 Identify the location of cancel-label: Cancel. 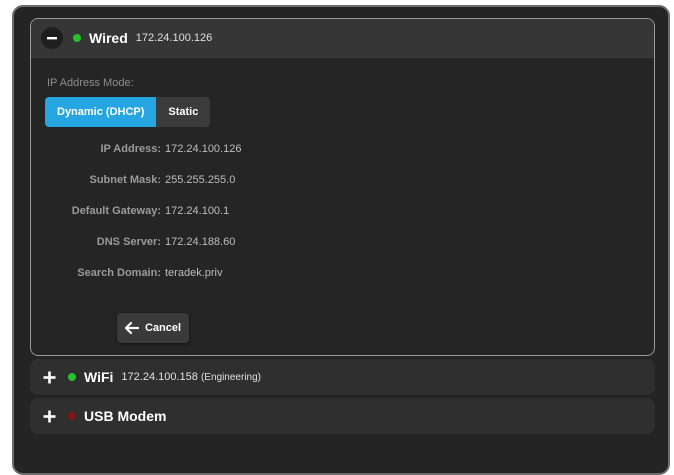
(163, 328).